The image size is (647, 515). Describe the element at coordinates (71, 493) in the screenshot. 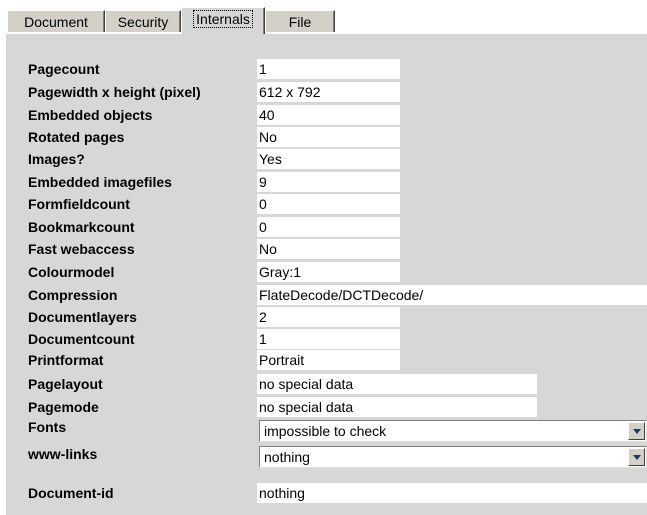

I see `document-id-label: Document-id` at that location.